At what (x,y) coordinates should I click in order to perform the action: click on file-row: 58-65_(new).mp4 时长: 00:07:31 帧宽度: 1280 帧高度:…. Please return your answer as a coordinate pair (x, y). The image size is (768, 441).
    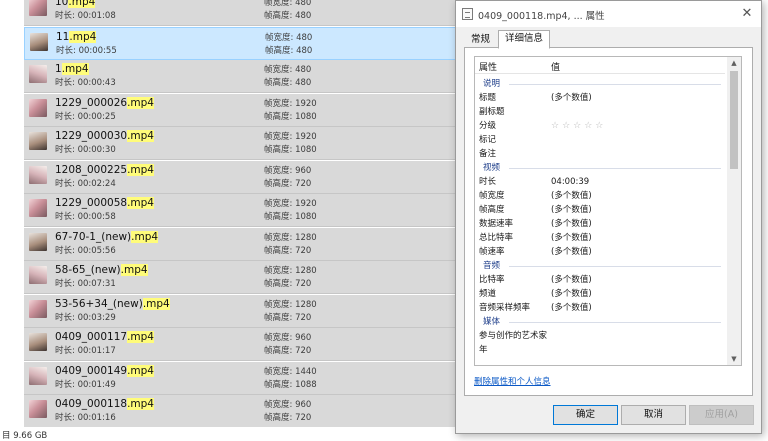
    Looking at the image, I should click on (240, 277).